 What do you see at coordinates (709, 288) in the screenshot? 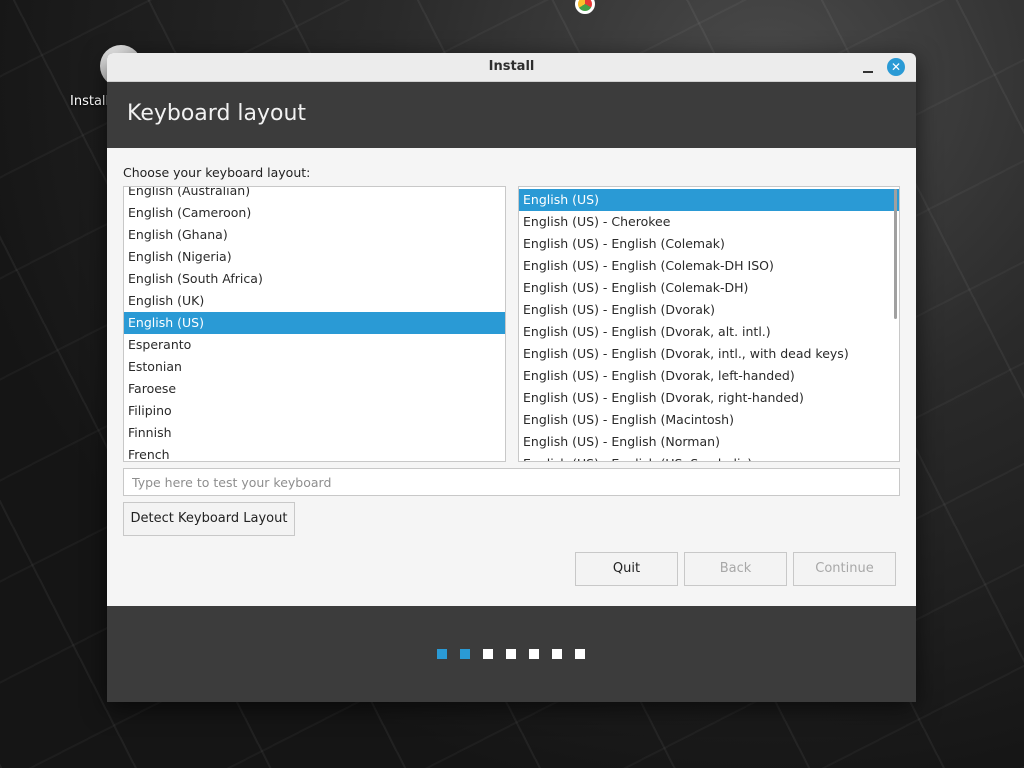
I see `variant-list-item: English (US) - English (Colemak-DH)` at bounding box center [709, 288].